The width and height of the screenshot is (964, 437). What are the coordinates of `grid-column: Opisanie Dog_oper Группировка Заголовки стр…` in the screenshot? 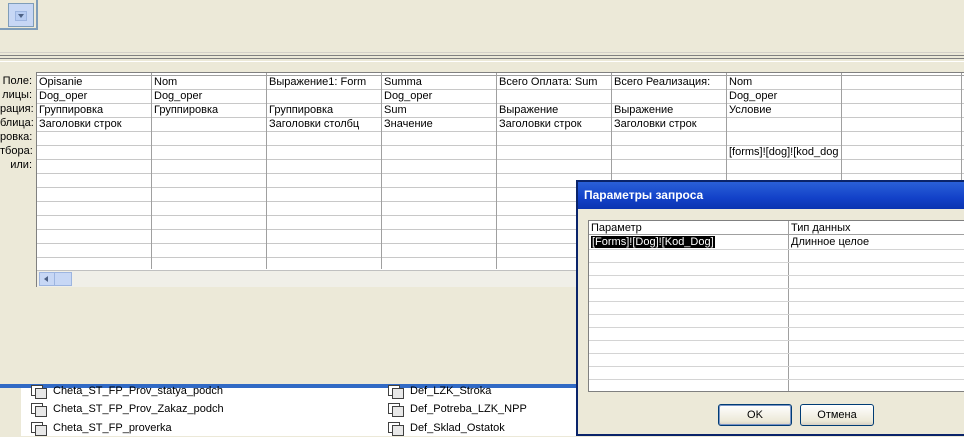 It's located at (94, 171).